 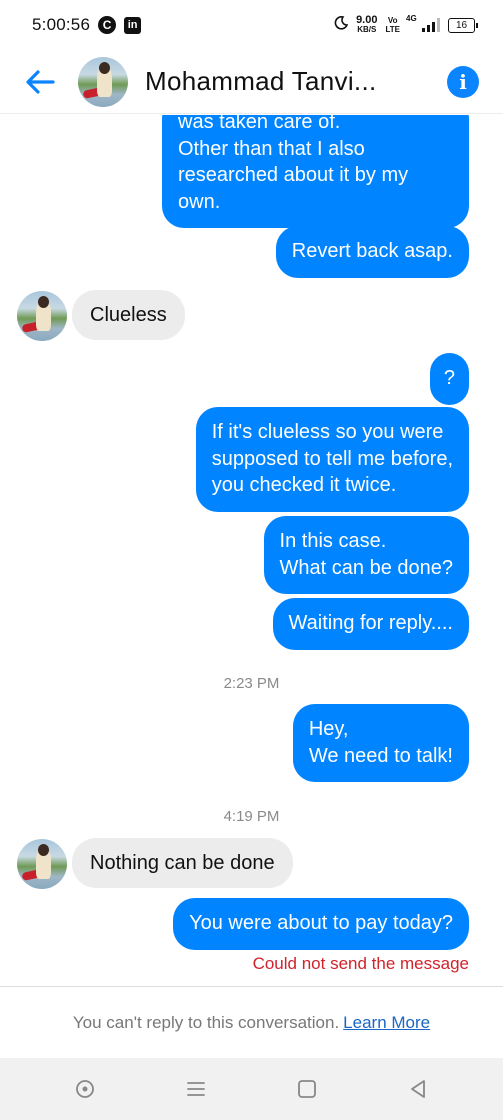 What do you see at coordinates (361, 964) in the screenshot?
I see `send-error-text: Could not send the message` at bounding box center [361, 964].